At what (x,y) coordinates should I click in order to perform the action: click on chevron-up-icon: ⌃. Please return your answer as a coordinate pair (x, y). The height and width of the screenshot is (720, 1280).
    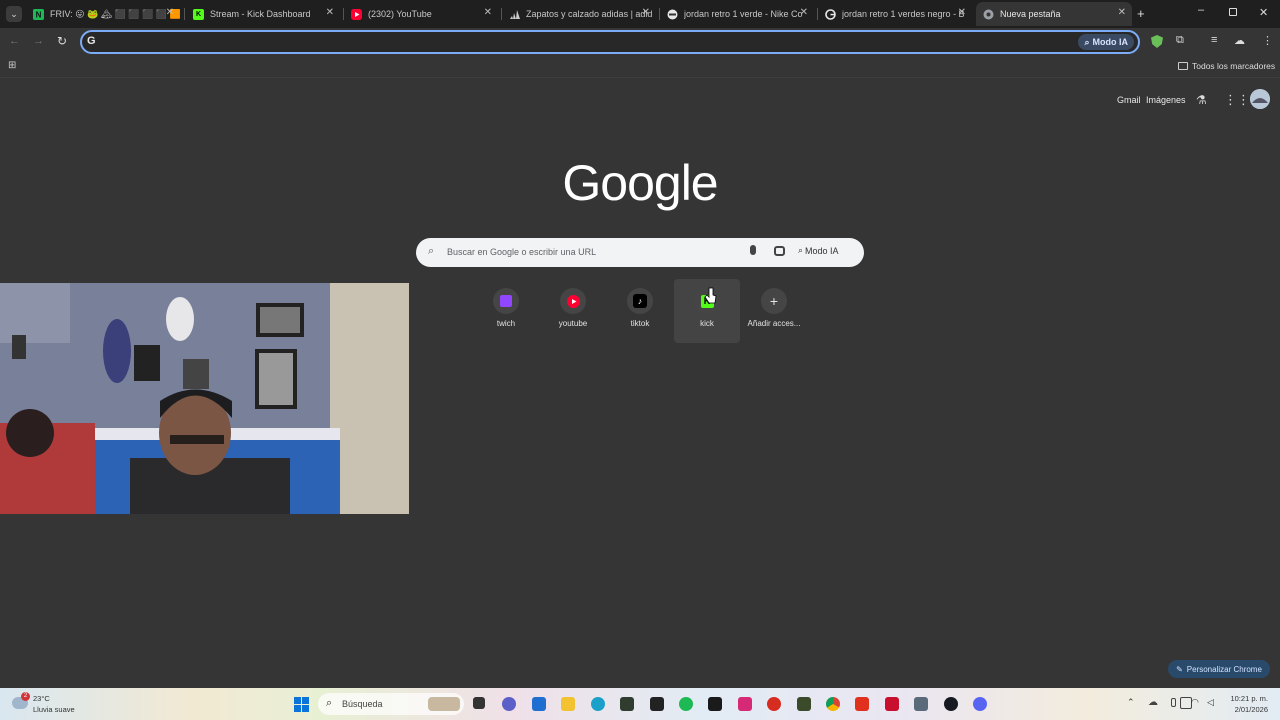
    Looking at the image, I should click on (1131, 702).